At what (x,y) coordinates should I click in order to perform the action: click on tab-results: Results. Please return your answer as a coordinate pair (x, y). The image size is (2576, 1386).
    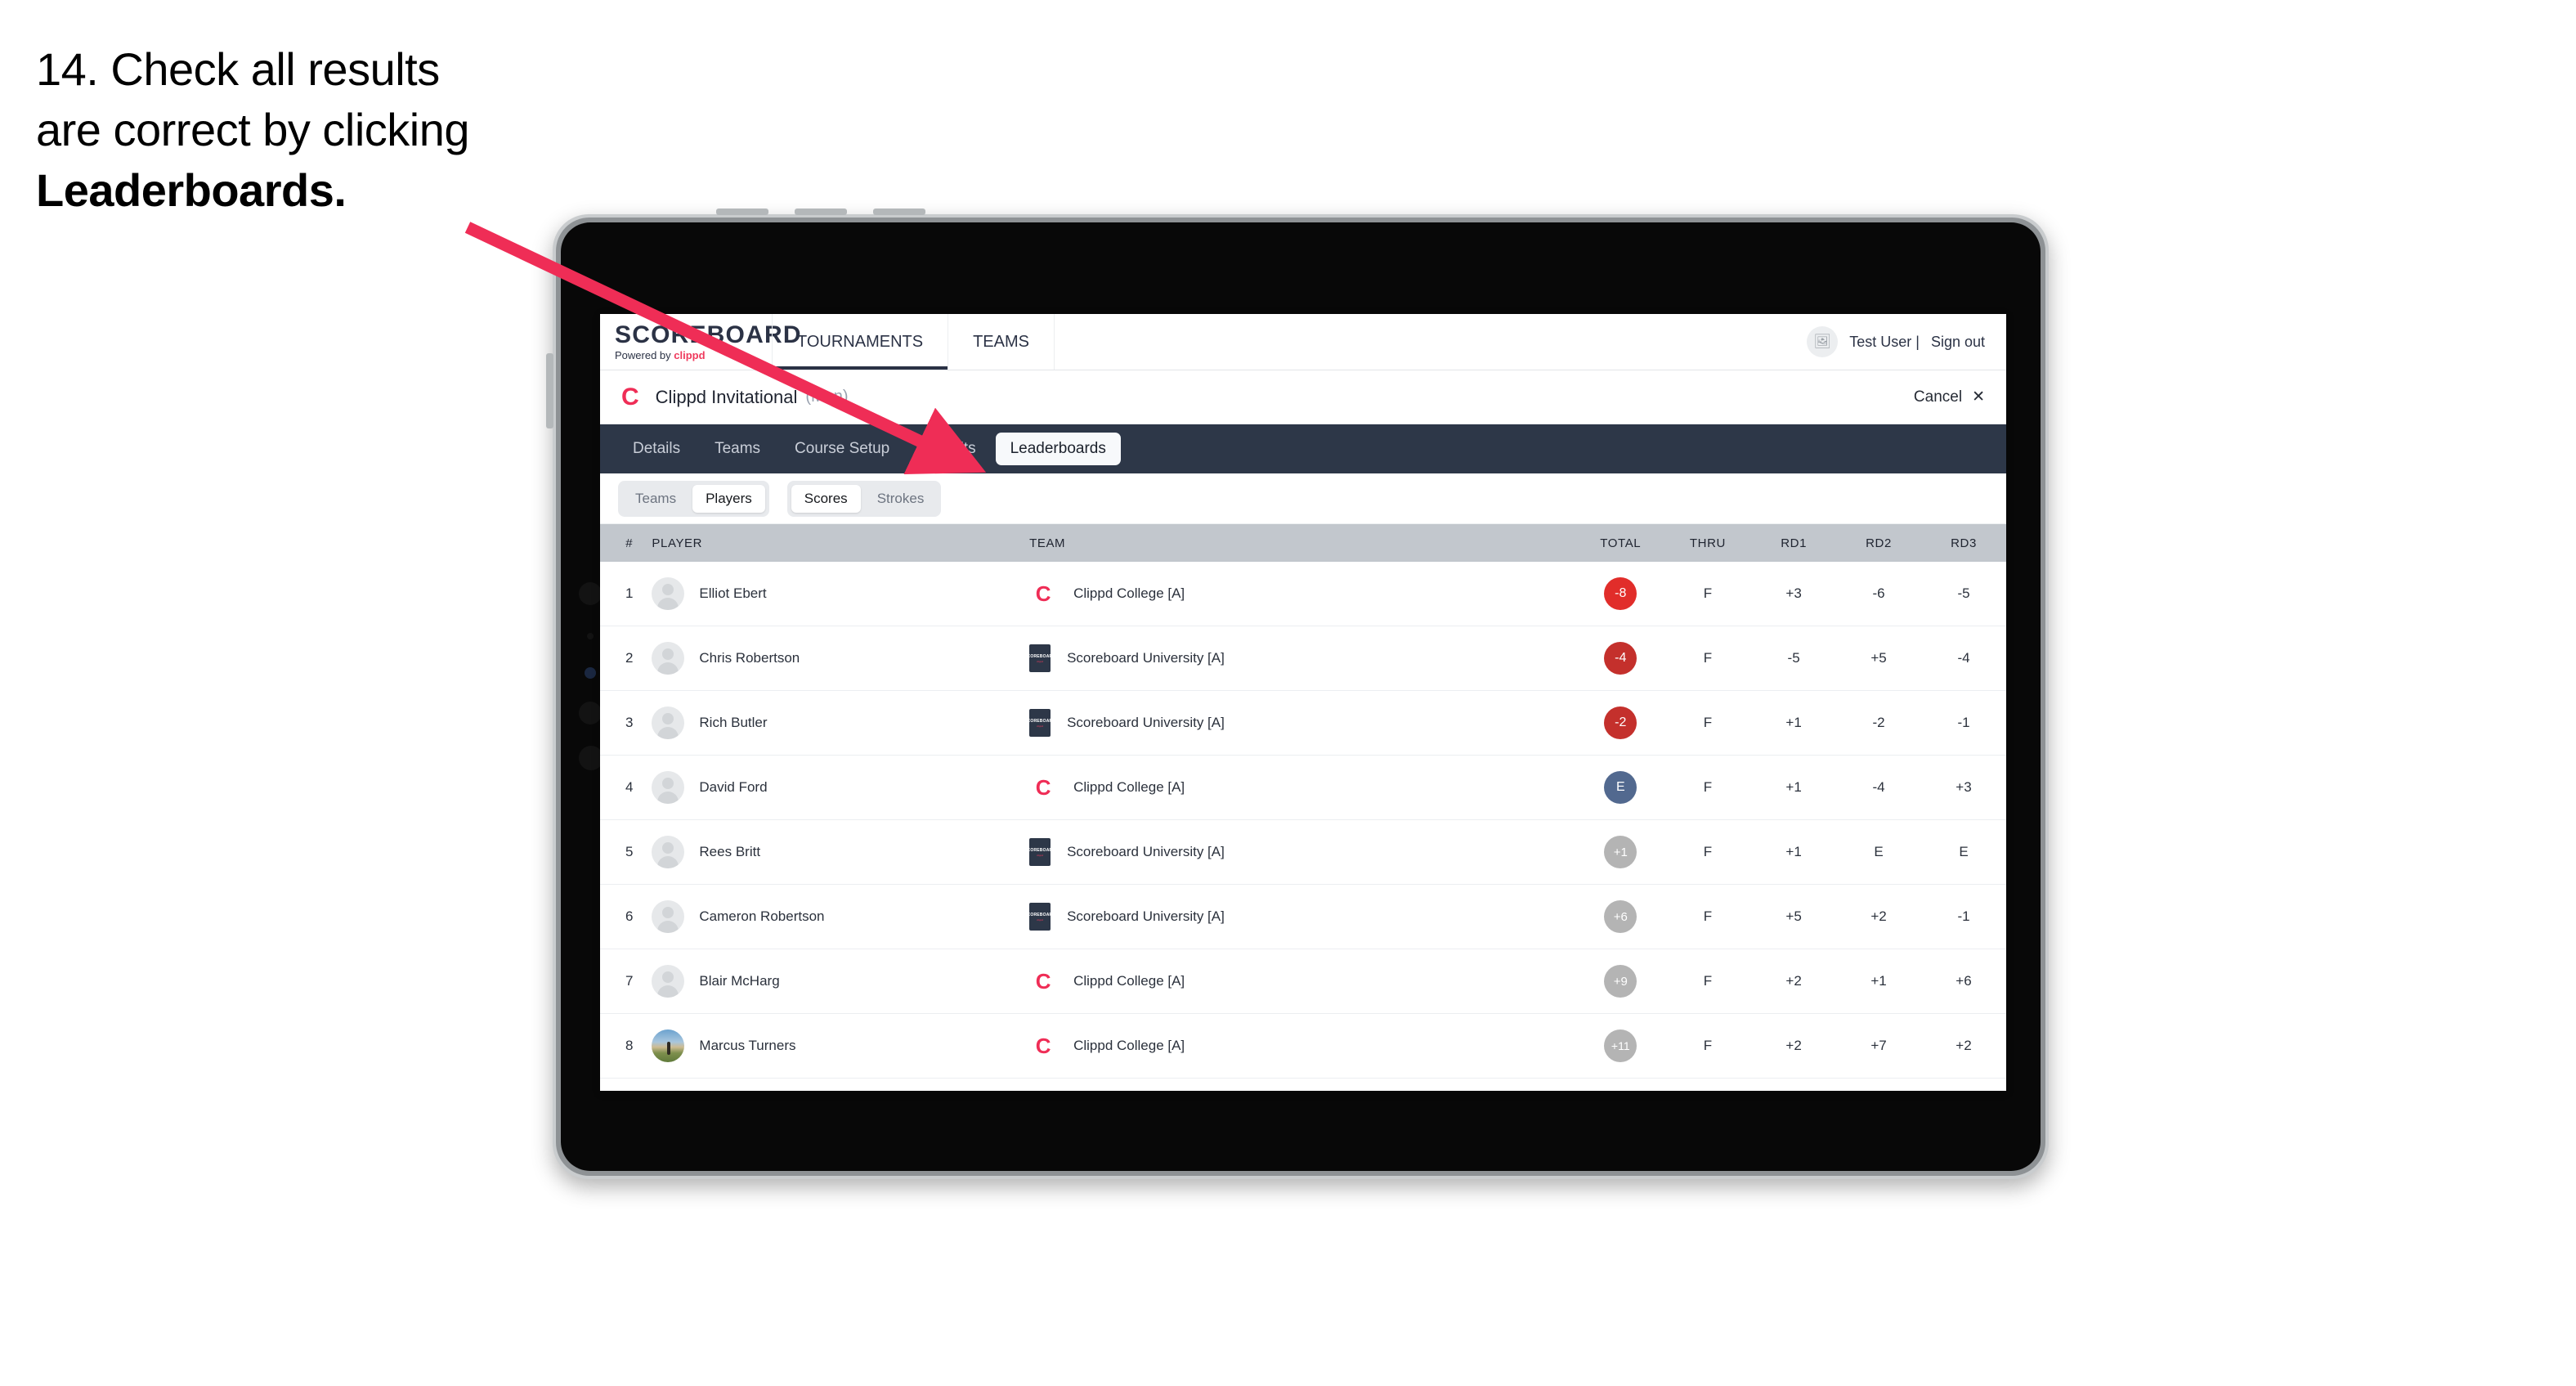
    Looking at the image, I should click on (950, 449).